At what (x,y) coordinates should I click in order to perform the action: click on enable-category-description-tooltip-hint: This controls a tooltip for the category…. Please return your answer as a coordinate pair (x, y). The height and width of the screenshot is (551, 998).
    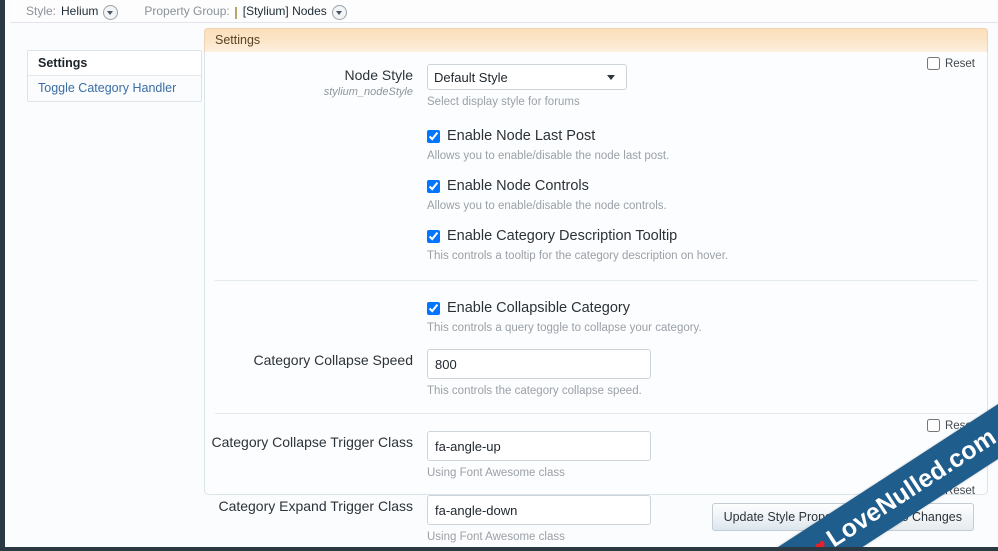
    Looking at the image, I should click on (578, 256).